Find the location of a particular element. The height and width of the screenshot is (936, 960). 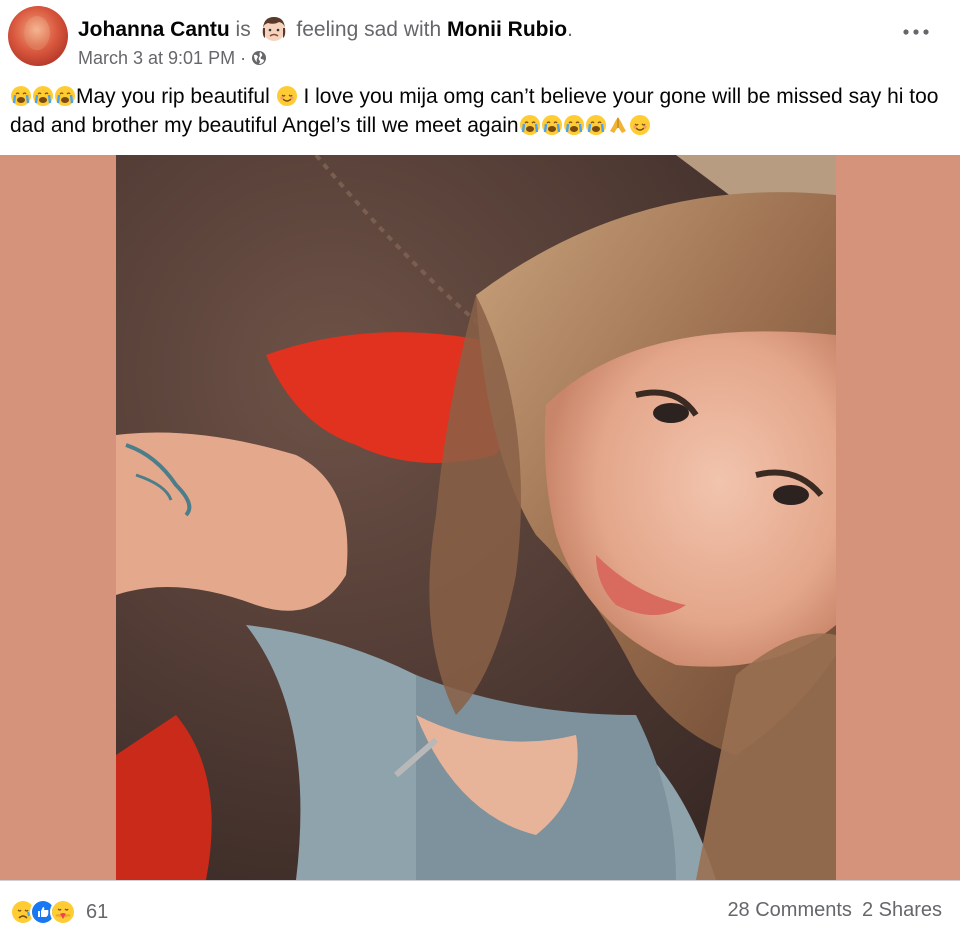

globe-icon is located at coordinates (259, 56).